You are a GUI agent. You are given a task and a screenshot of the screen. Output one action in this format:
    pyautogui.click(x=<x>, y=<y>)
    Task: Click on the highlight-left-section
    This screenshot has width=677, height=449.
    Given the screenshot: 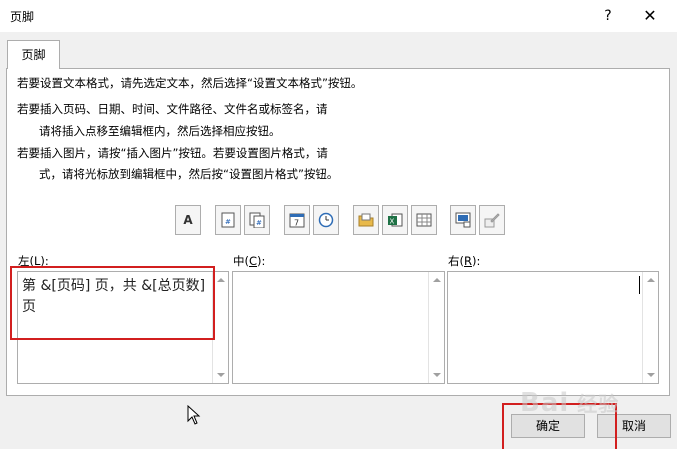 What is the action you would take?
    pyautogui.click(x=112, y=303)
    